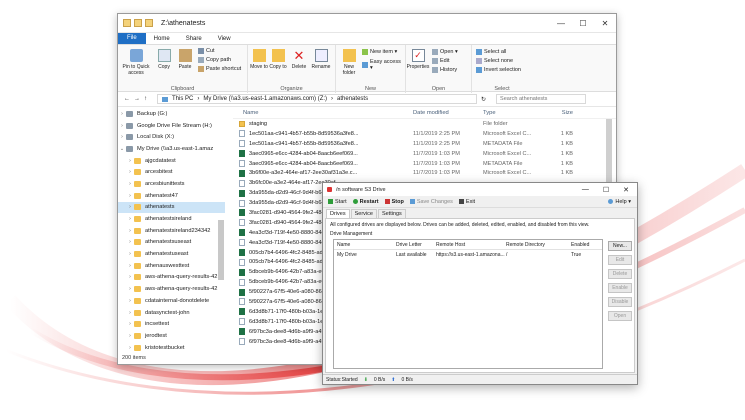  I want to click on nav-item: › arcesbiunittests, so click(171, 184).